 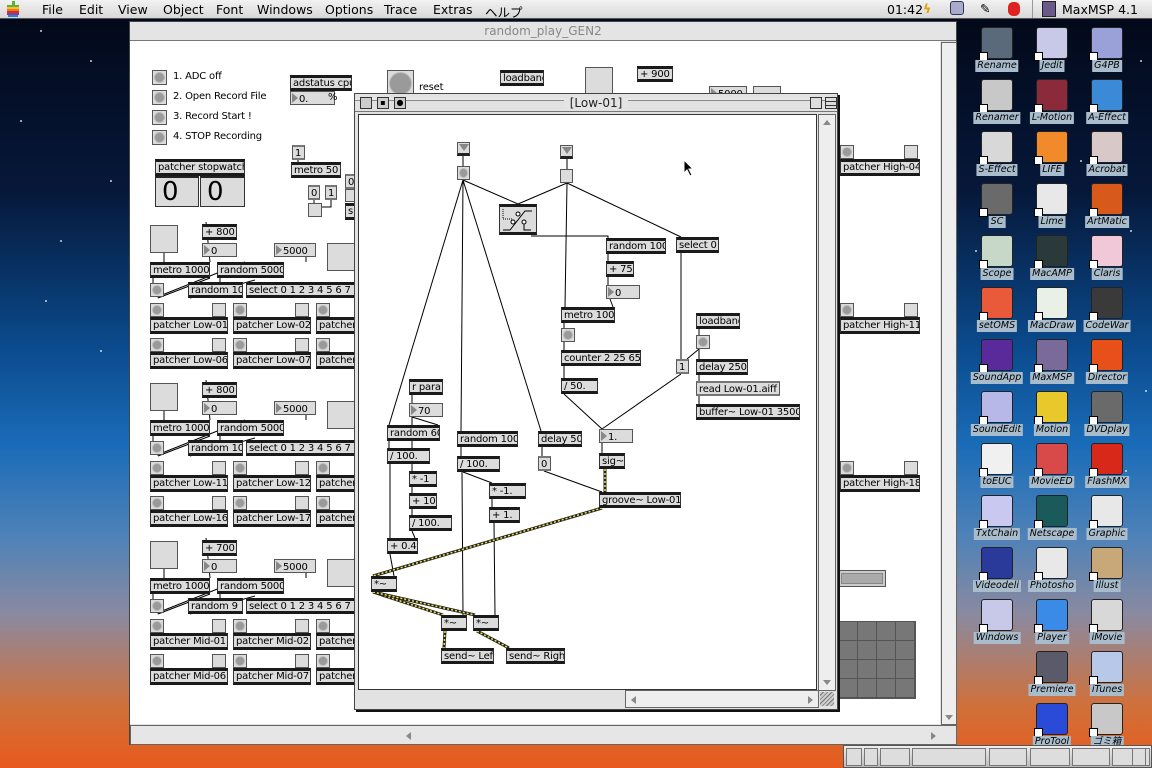 I want to click on delay-250-object: delay 250, so click(x=722, y=367).